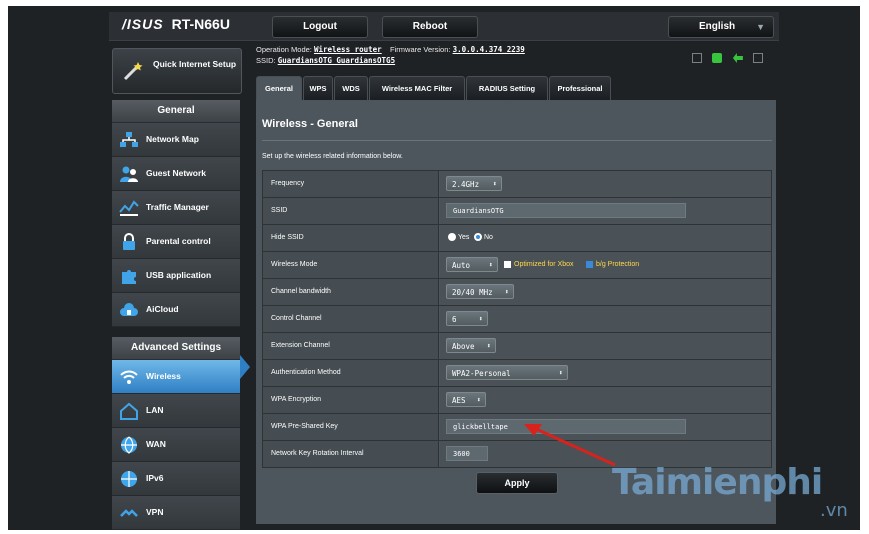 This screenshot has width=869, height=534. What do you see at coordinates (351, 88) in the screenshot?
I see `tab-wds: WDS` at bounding box center [351, 88].